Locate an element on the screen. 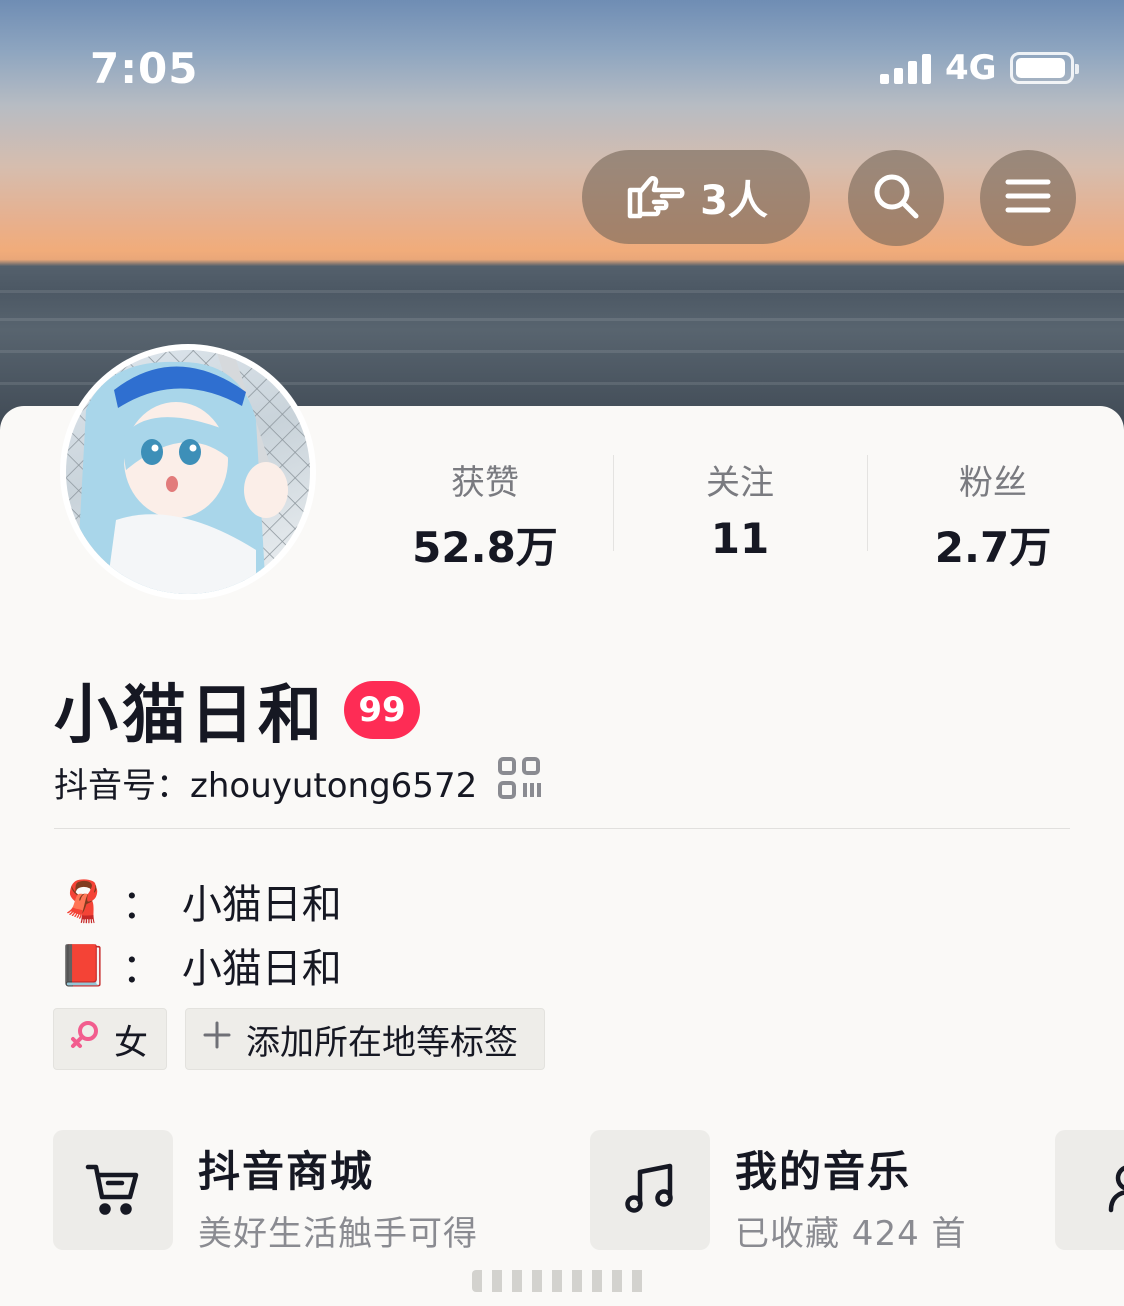 The height and width of the screenshot is (1306, 1124). search-icon is located at coordinates (896, 198).